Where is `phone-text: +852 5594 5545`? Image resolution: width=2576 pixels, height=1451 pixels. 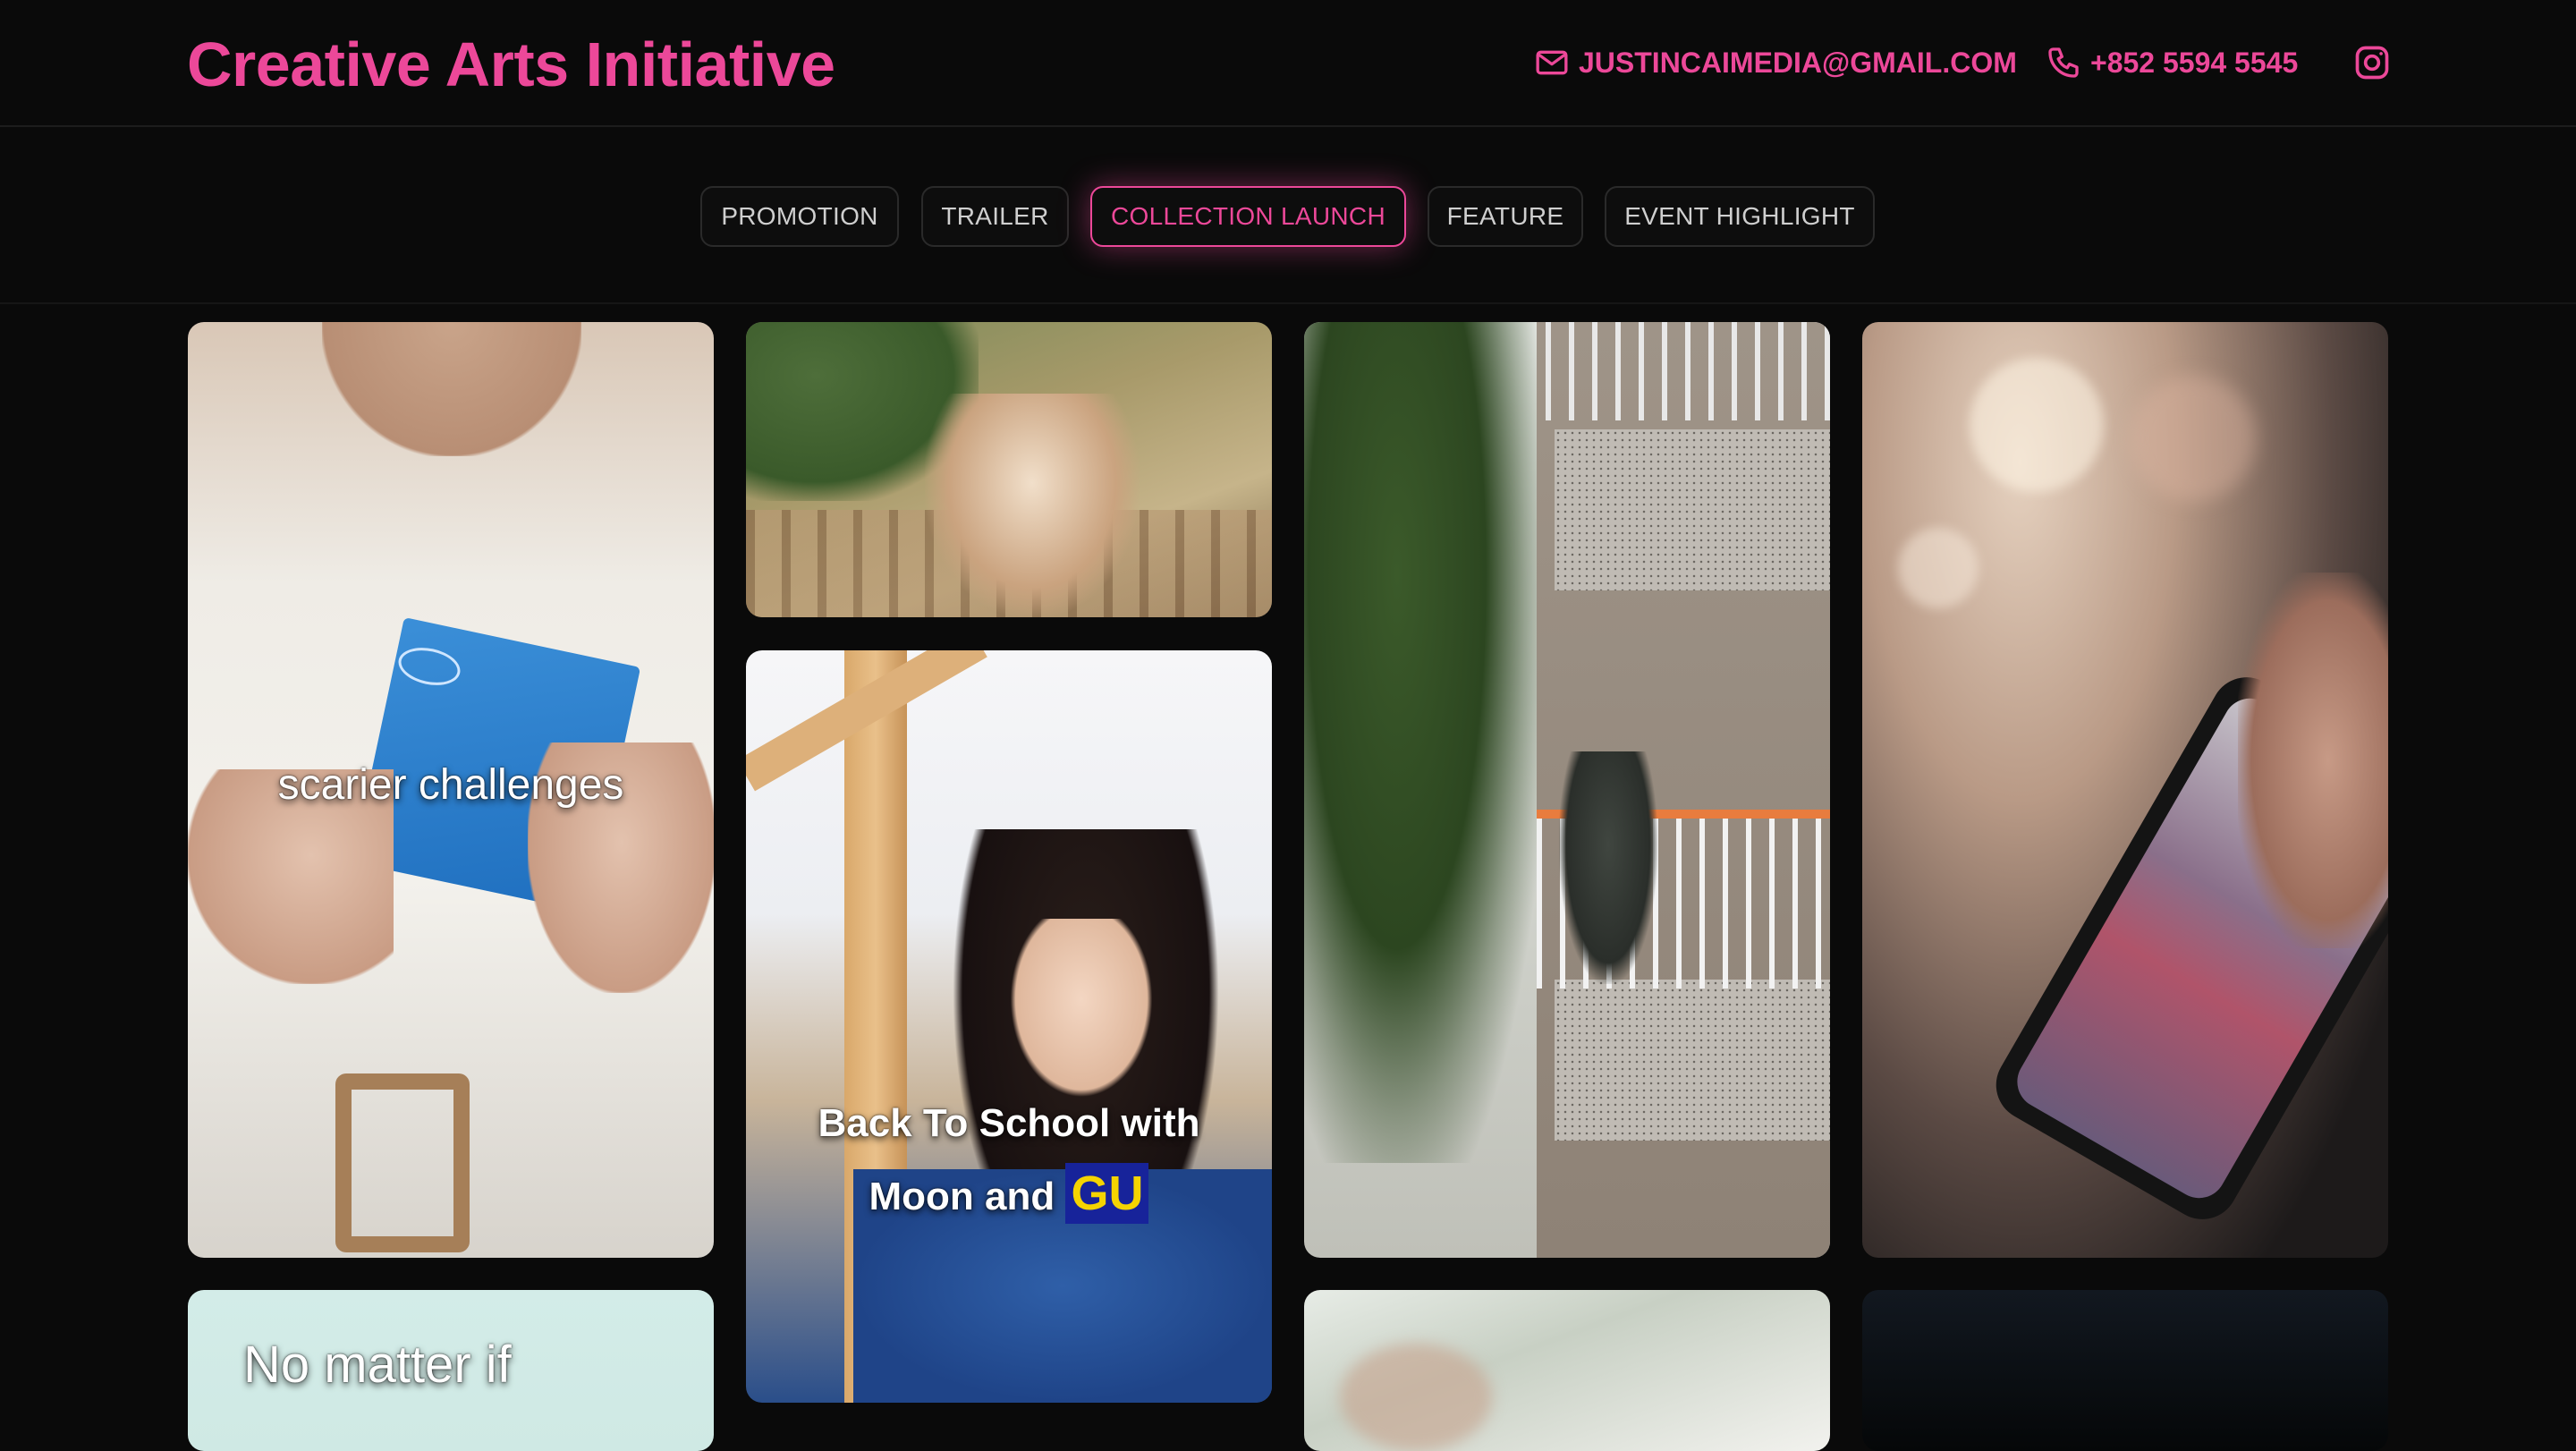 phone-text: +852 5594 5545 is located at coordinates (2194, 63).